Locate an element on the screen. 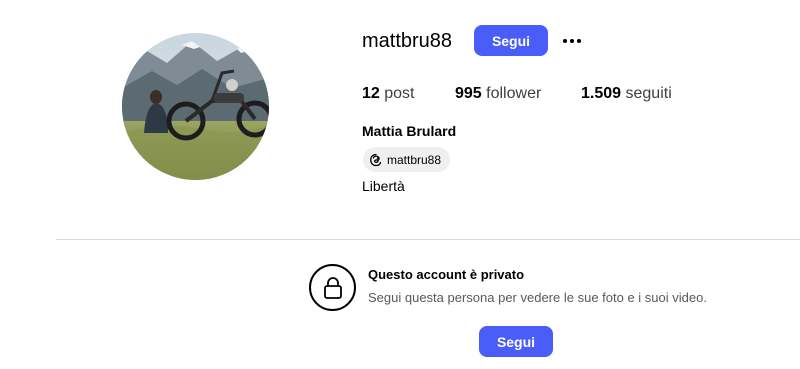 The width and height of the screenshot is (800, 369). stat-followers: 995 follower is located at coordinates (498, 94).